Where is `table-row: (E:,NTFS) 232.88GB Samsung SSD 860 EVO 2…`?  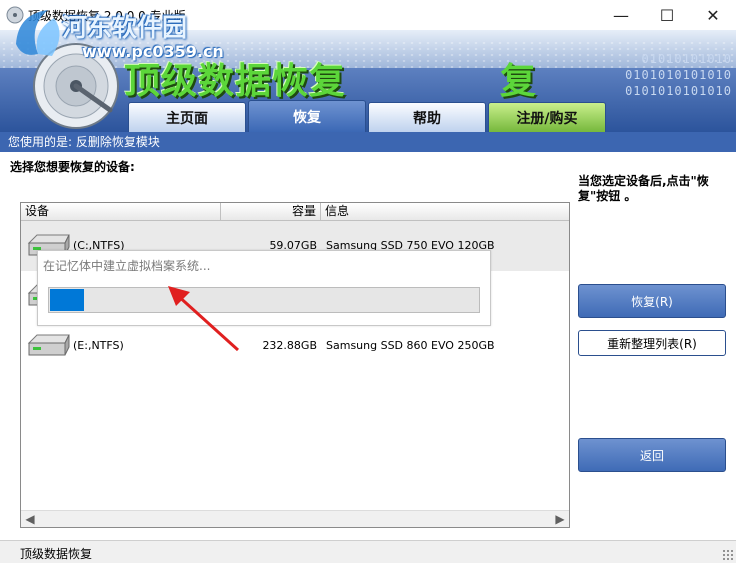 table-row: (E:,NTFS) 232.88GB Samsung SSD 860 EVO 2… is located at coordinates (295, 346).